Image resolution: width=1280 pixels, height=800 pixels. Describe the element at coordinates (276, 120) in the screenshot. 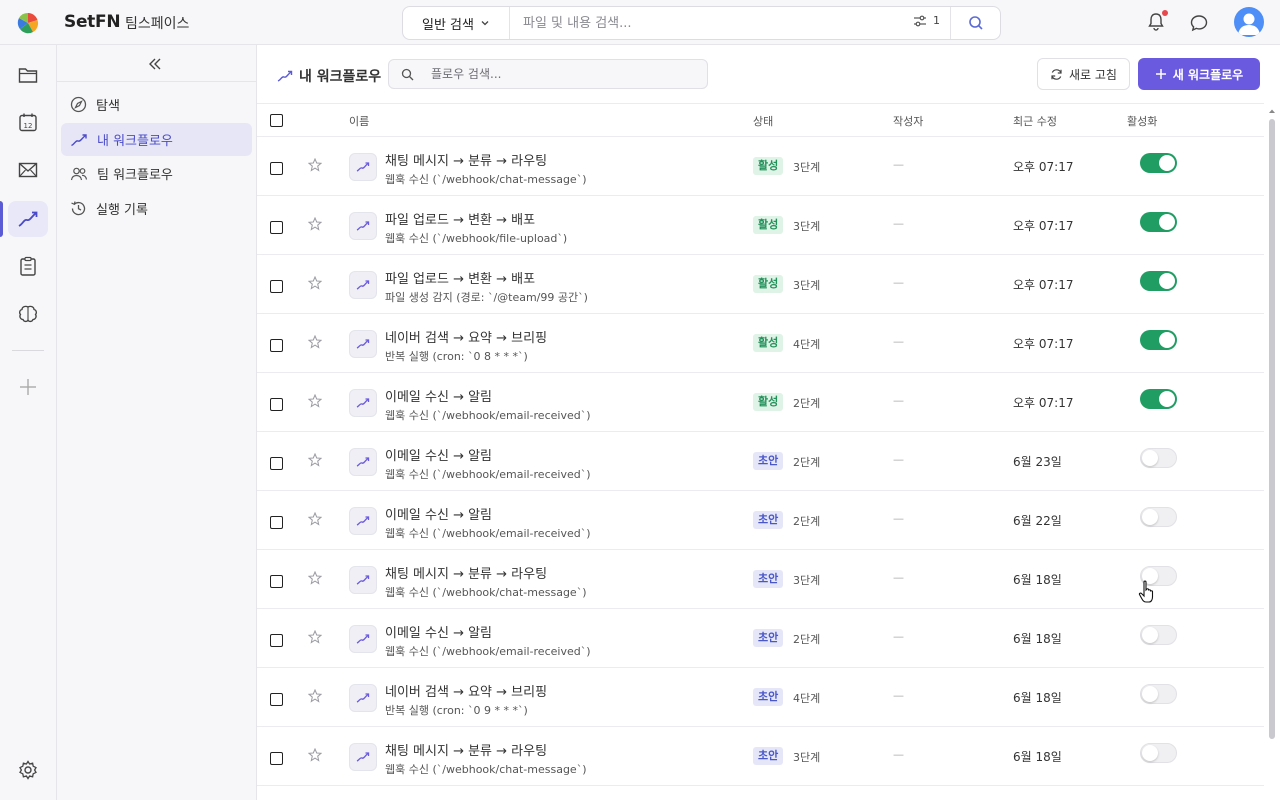

I see `select-all-checkbox` at that location.